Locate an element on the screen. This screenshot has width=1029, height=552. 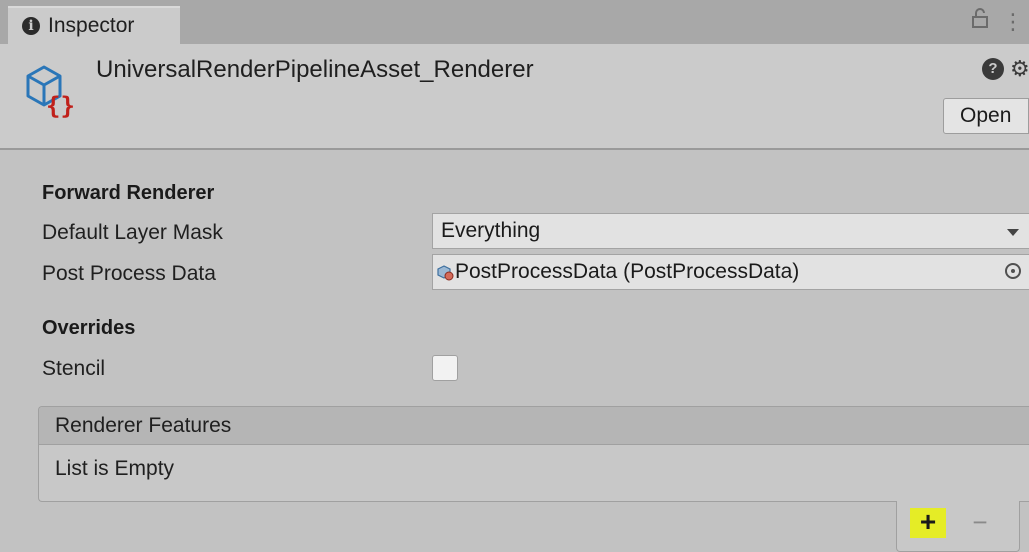
tab-strip: i Inspector ⋮ is located at coordinates (514, 22).